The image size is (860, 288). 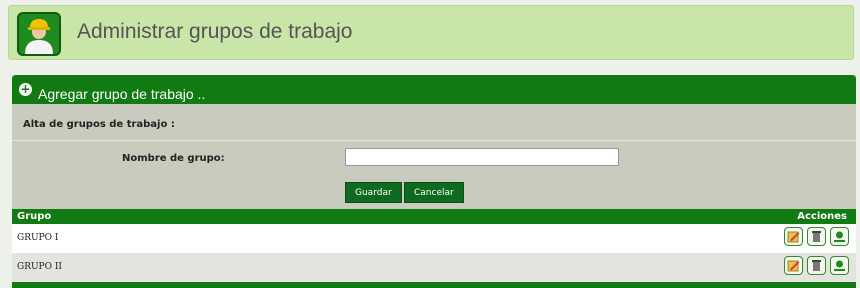 I want to click on divider, so click(x=434, y=140).